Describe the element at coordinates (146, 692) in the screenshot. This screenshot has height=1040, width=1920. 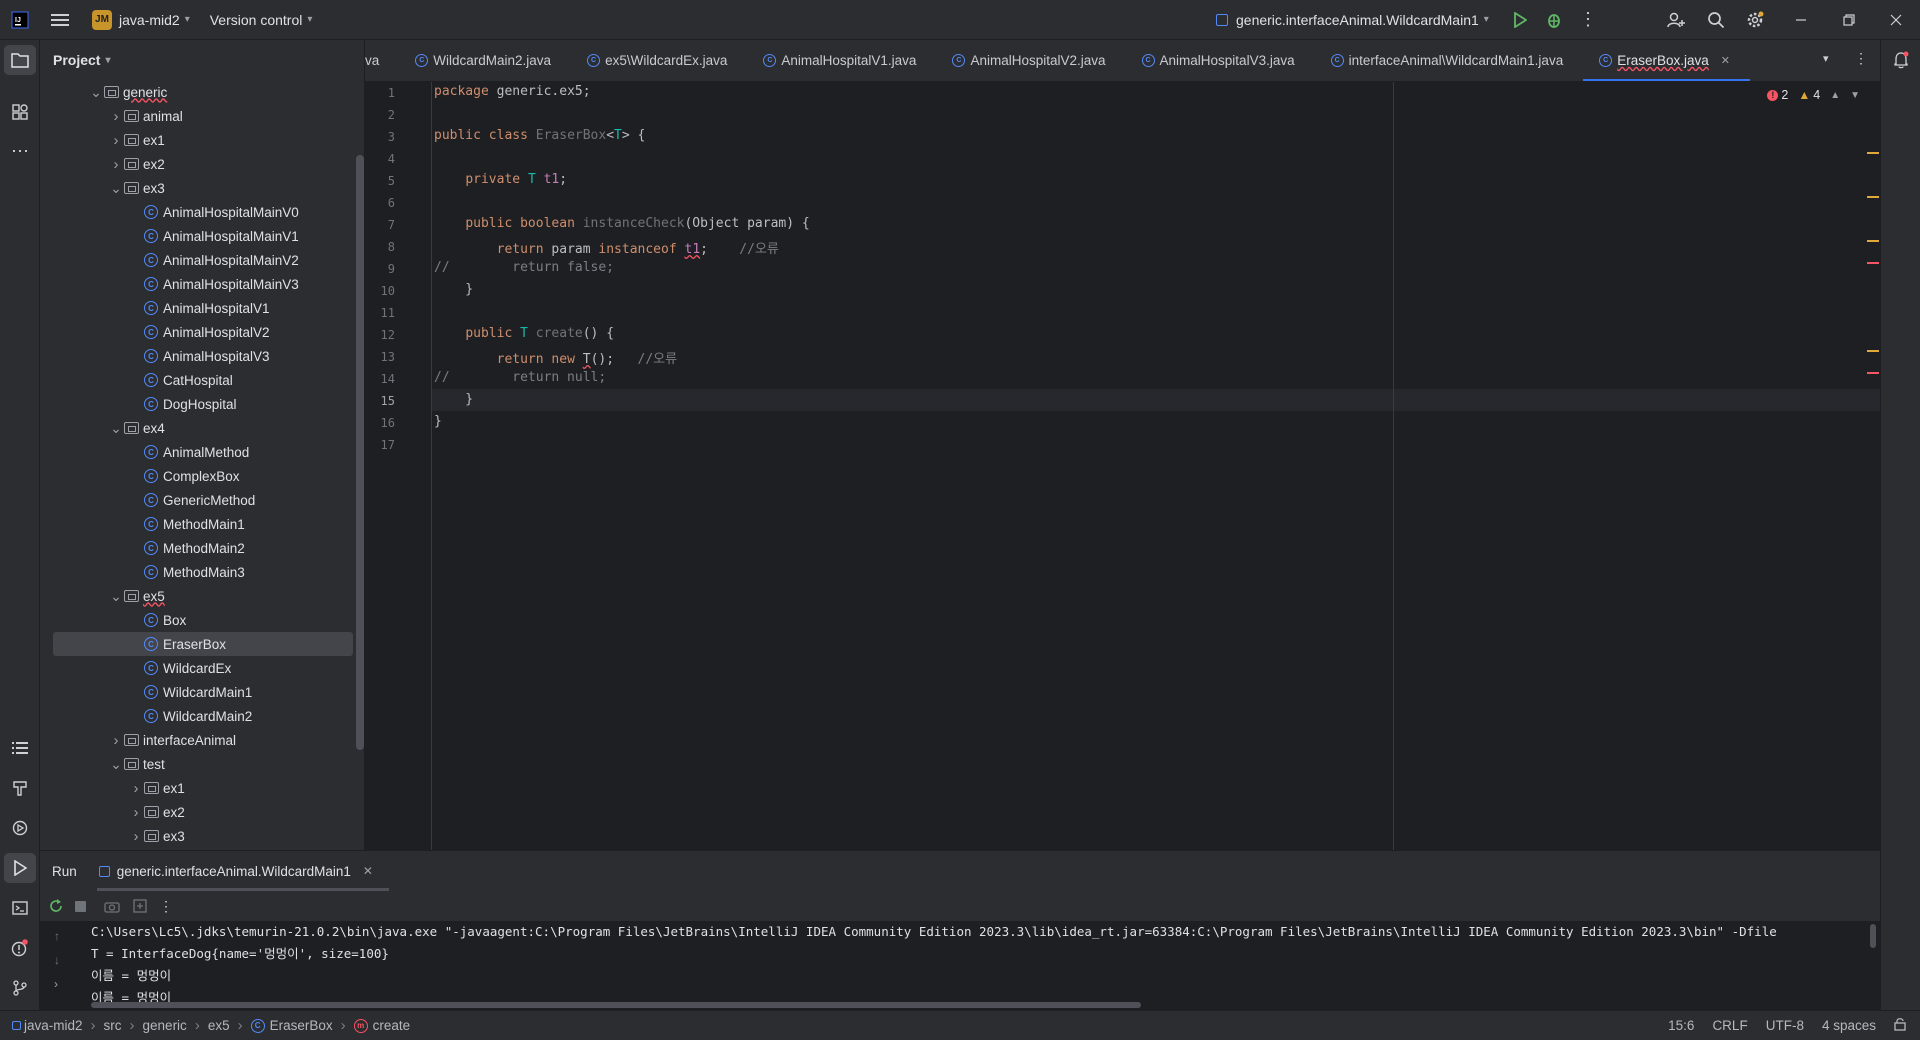
I see `tree-class: C WildcardMain1` at that location.